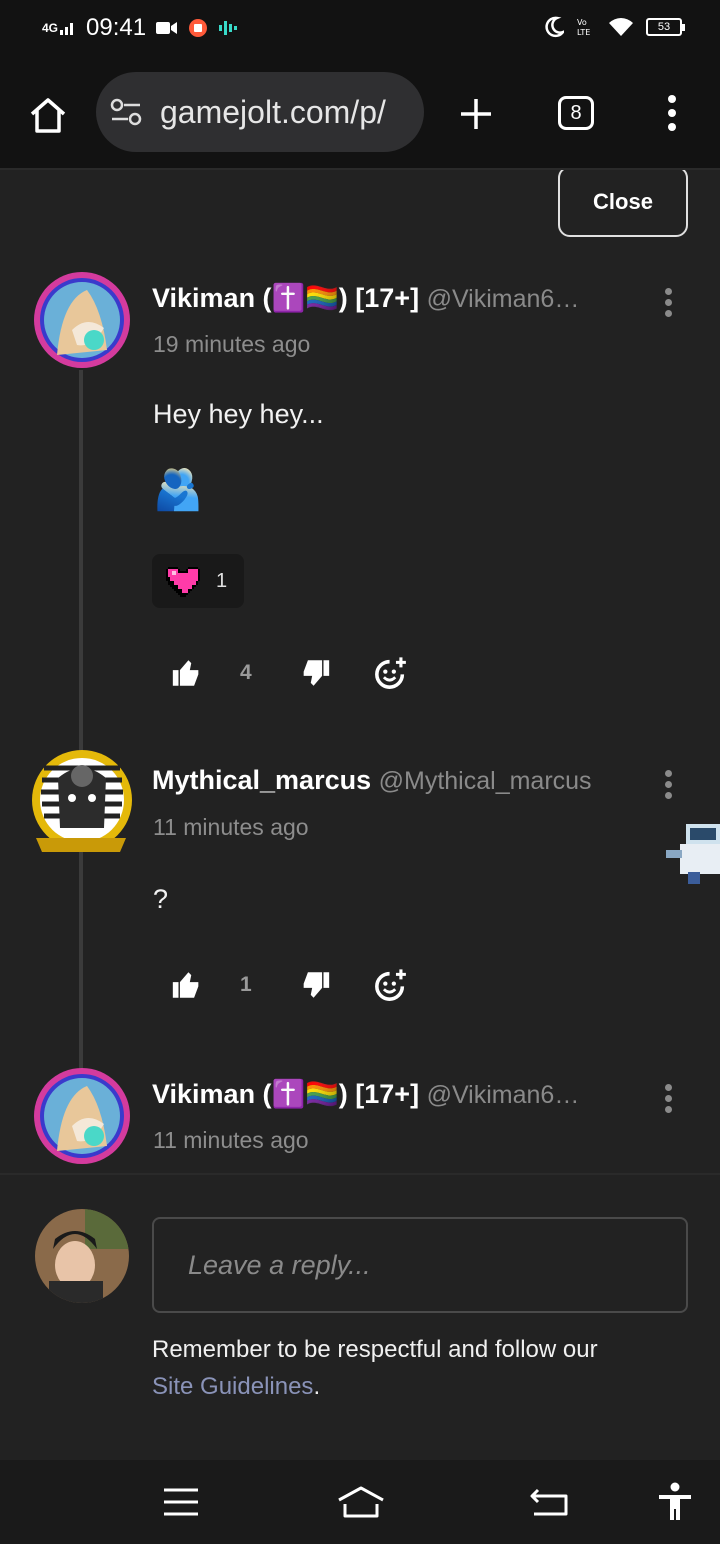 The image size is (720, 1544). Describe the element at coordinates (623, 203) in the screenshot. I see `close-button: Close` at that location.